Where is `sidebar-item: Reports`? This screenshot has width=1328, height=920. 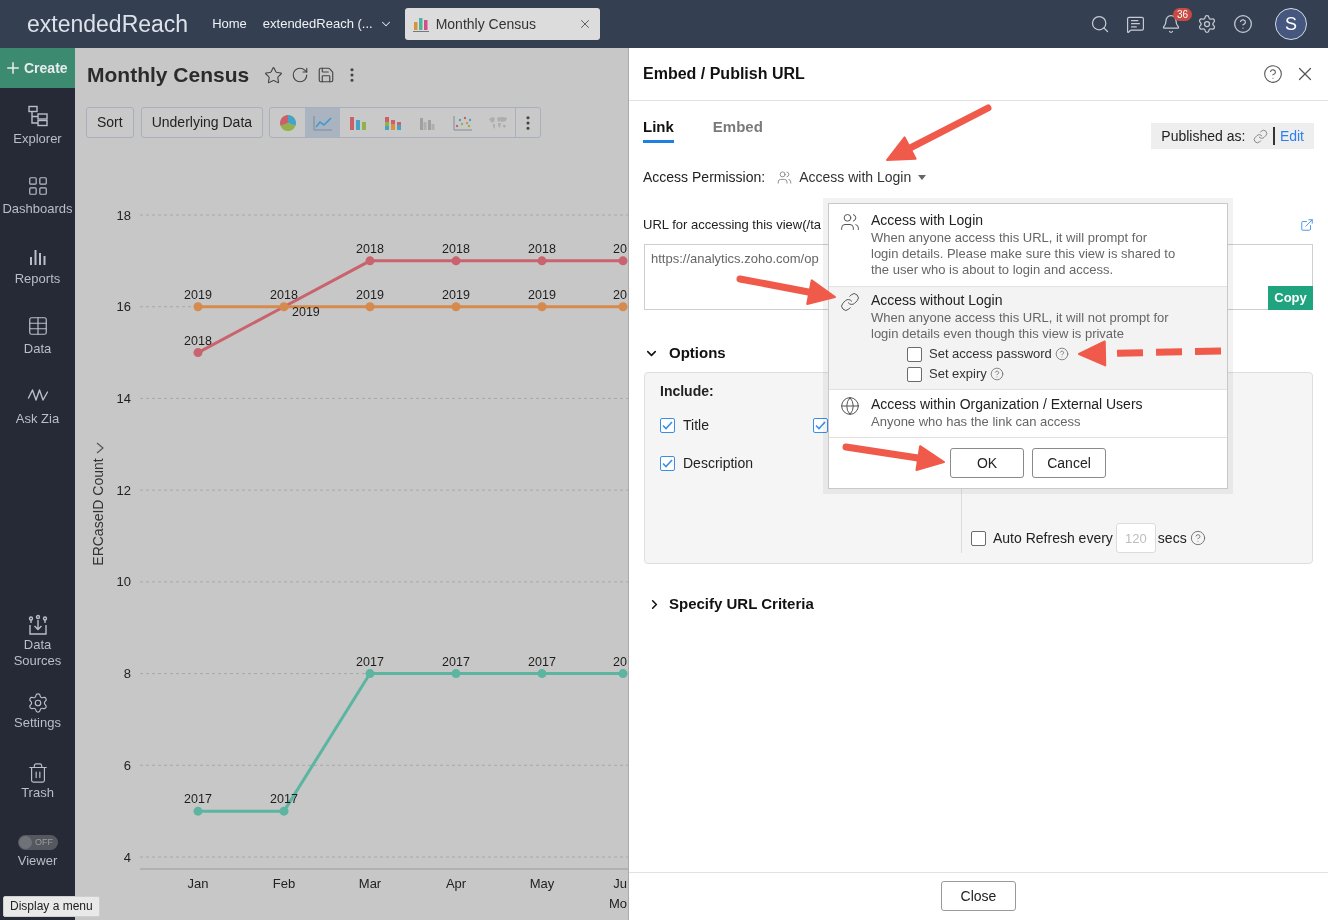
sidebar-item: Reports is located at coordinates (37, 280).